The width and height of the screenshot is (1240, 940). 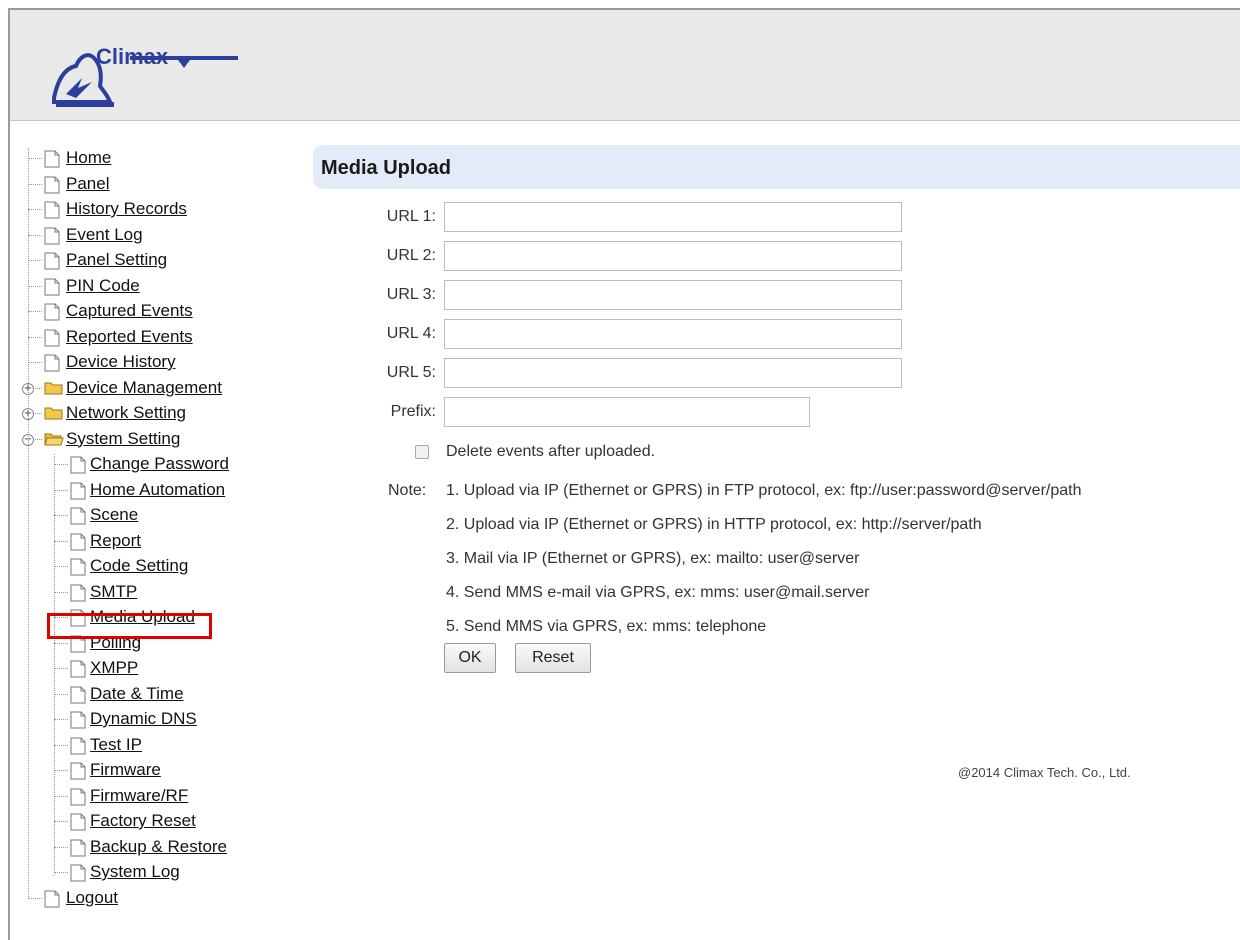 What do you see at coordinates (553, 658) in the screenshot?
I see `reset-button: Reset` at bounding box center [553, 658].